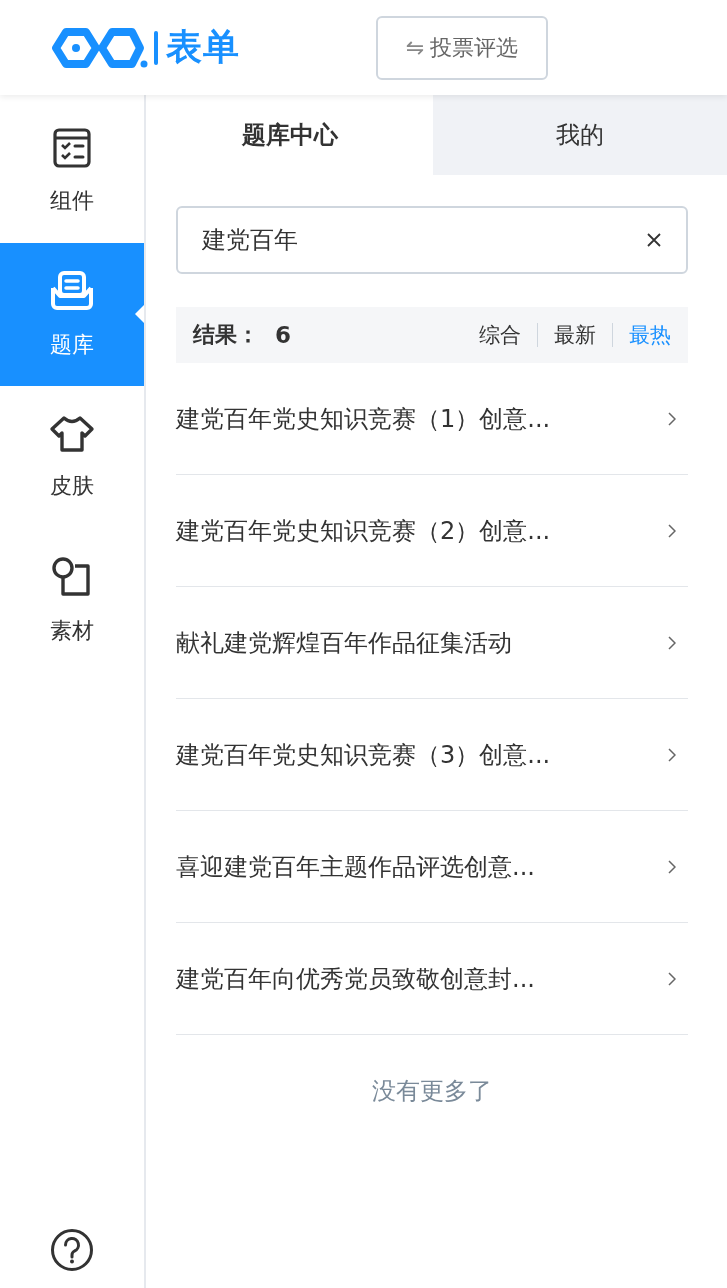 This screenshot has width=727, height=1288. Describe the element at coordinates (72, 171) in the screenshot. I see `sidebar-item: 组件` at that location.